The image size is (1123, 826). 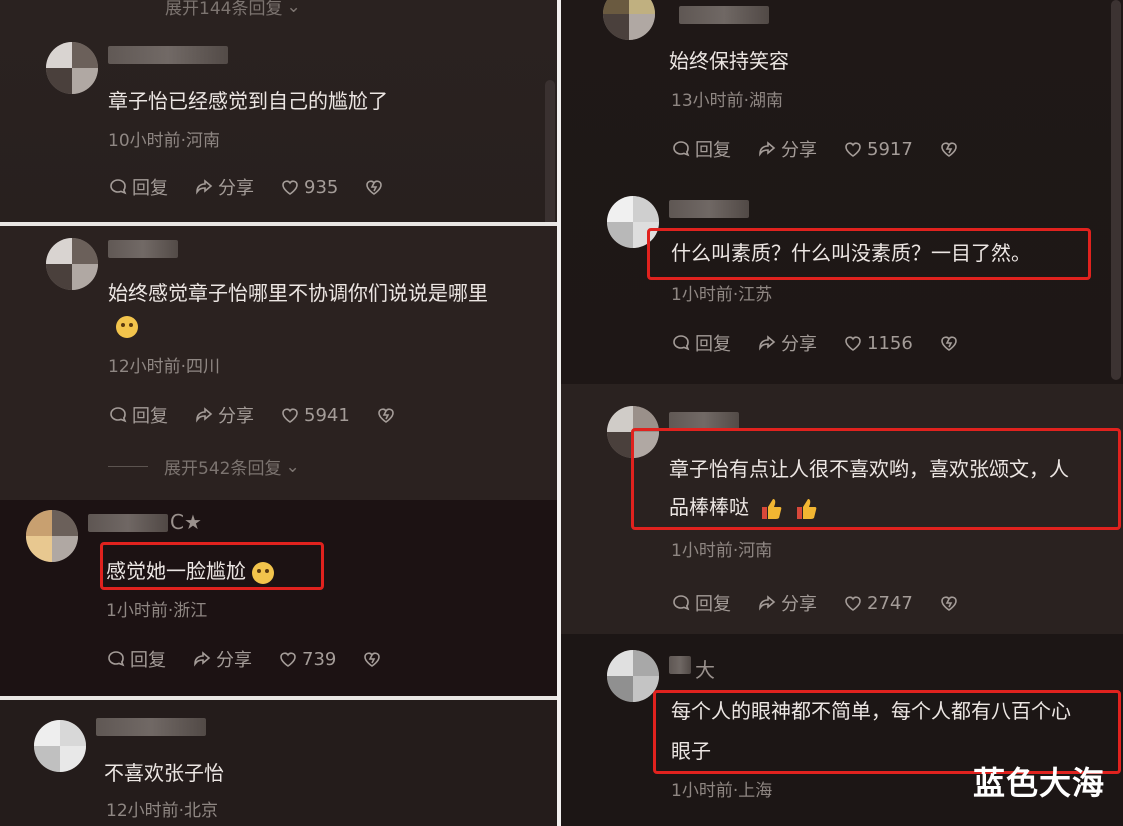 What do you see at coordinates (265, 415) in the screenshot?
I see `comment-actions: 回复 分享 5941` at bounding box center [265, 415].